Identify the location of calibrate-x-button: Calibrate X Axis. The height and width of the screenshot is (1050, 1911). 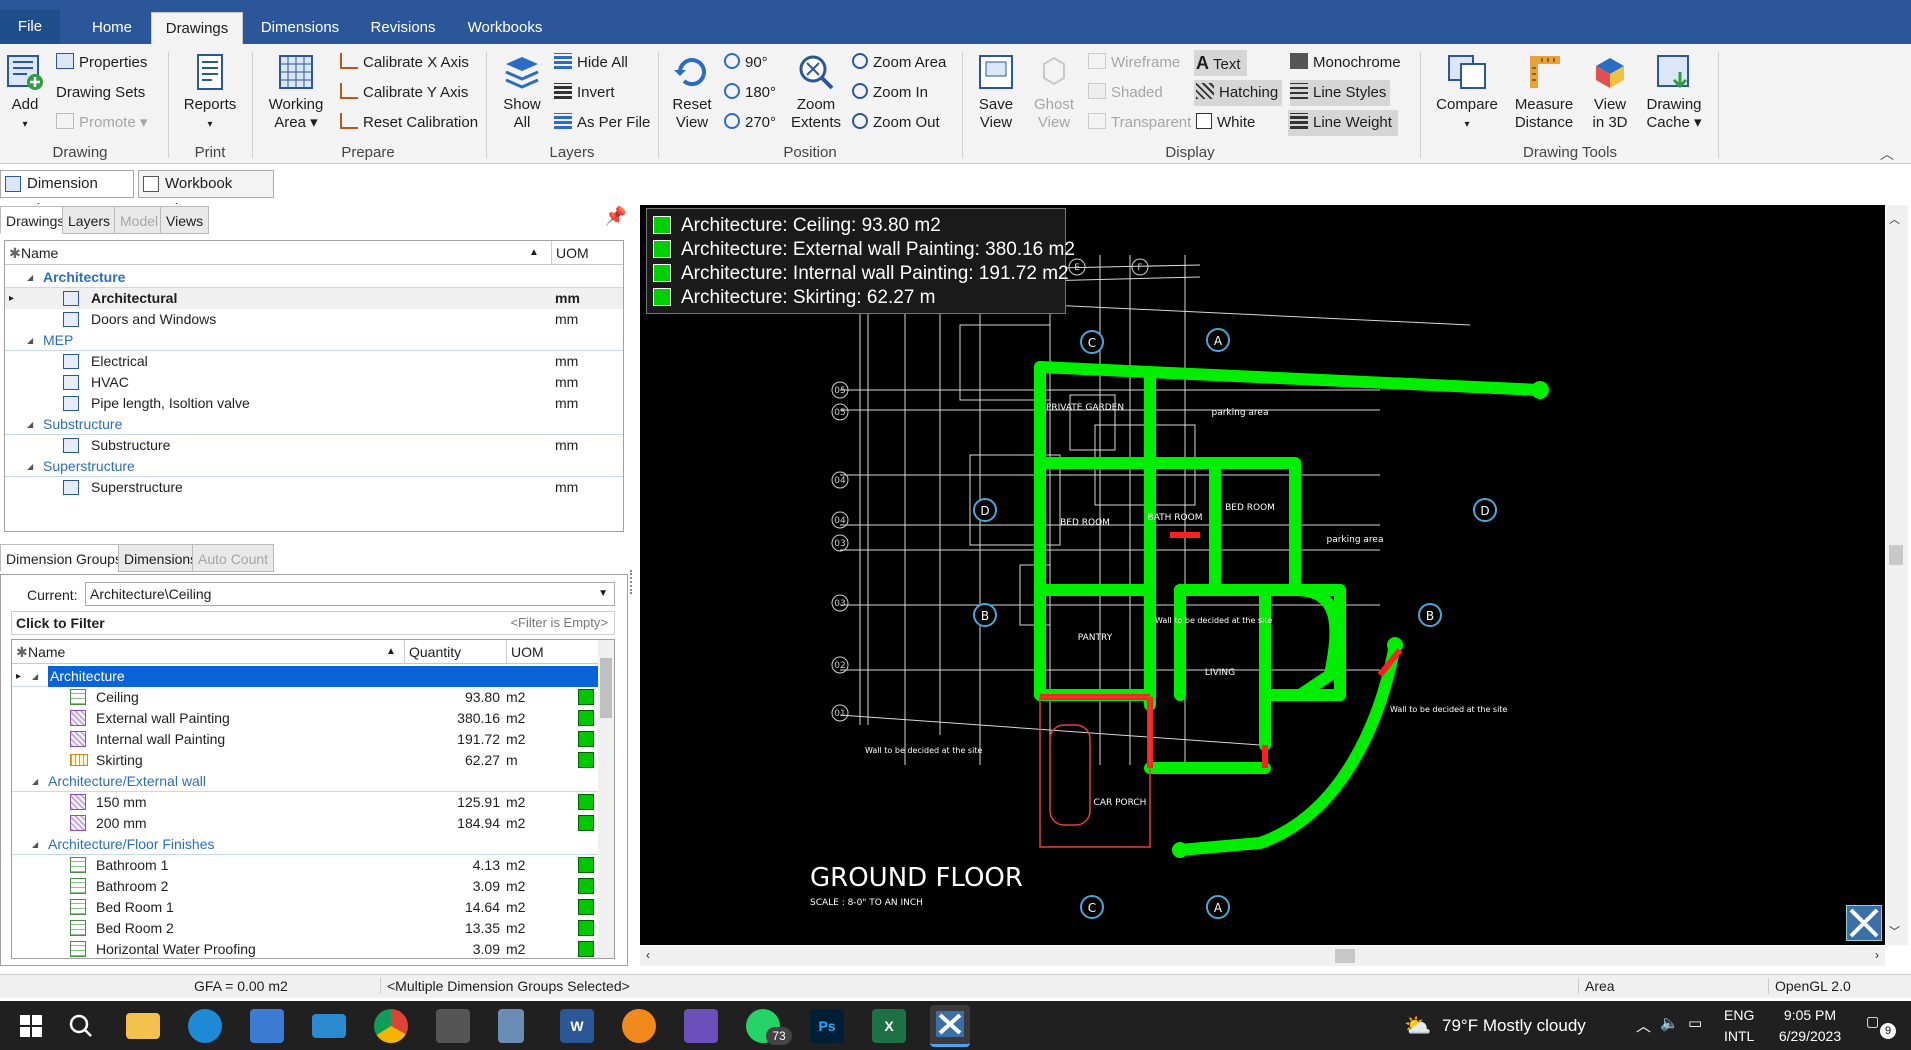
(404, 63).